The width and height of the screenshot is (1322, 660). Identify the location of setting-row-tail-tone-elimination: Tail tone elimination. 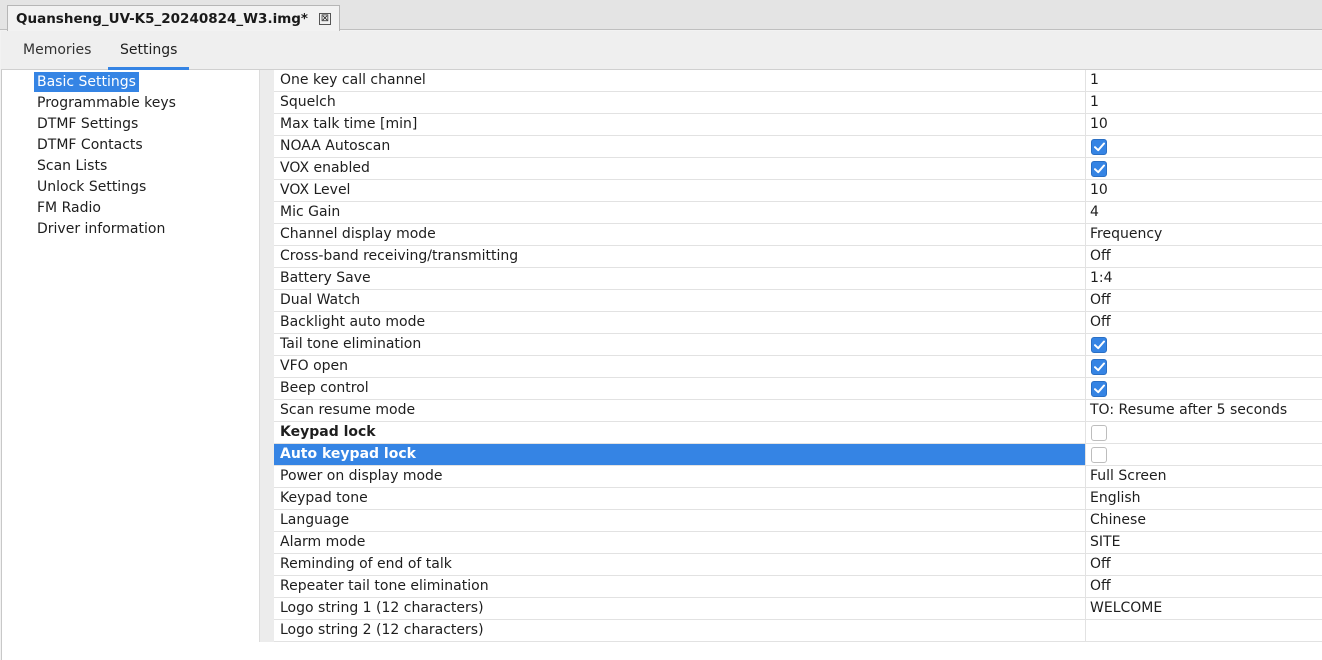
(798, 345).